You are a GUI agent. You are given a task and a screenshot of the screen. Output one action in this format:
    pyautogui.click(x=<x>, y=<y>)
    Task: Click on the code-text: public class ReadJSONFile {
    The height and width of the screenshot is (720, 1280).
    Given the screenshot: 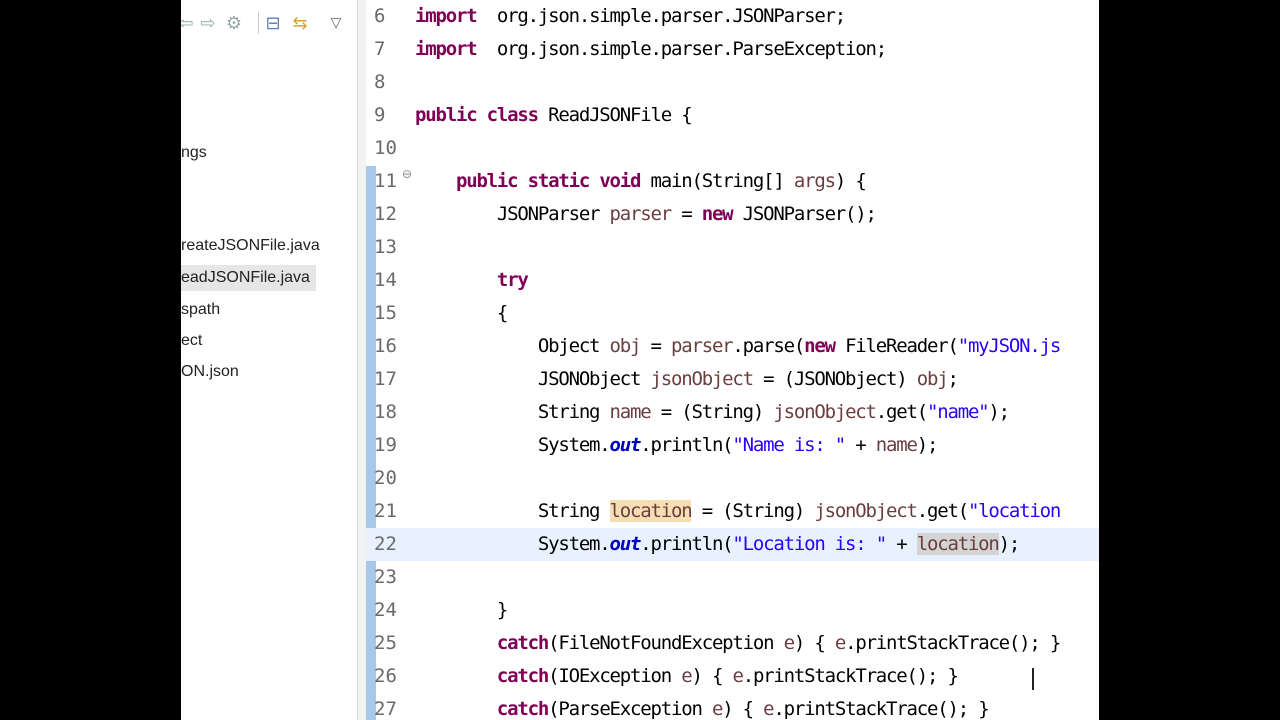 What is the action you would take?
    pyautogui.click(x=554, y=115)
    